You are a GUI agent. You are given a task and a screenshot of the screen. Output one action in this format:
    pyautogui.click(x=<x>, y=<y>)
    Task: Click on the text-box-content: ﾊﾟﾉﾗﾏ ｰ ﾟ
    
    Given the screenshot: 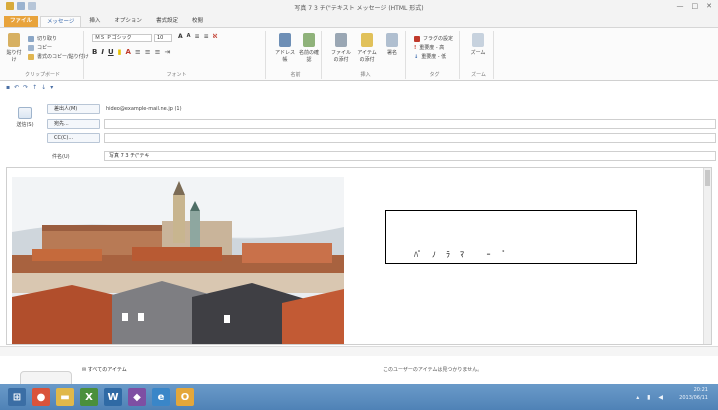 What is the action you would take?
    pyautogui.click(x=465, y=254)
    